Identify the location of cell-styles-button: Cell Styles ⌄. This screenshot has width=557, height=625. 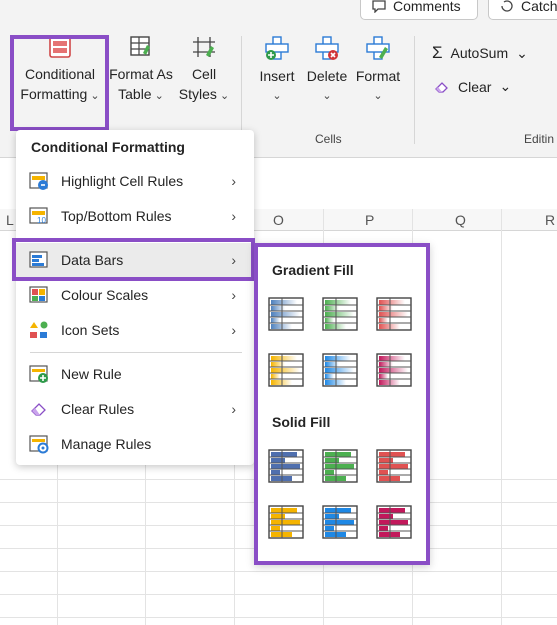
(204, 71).